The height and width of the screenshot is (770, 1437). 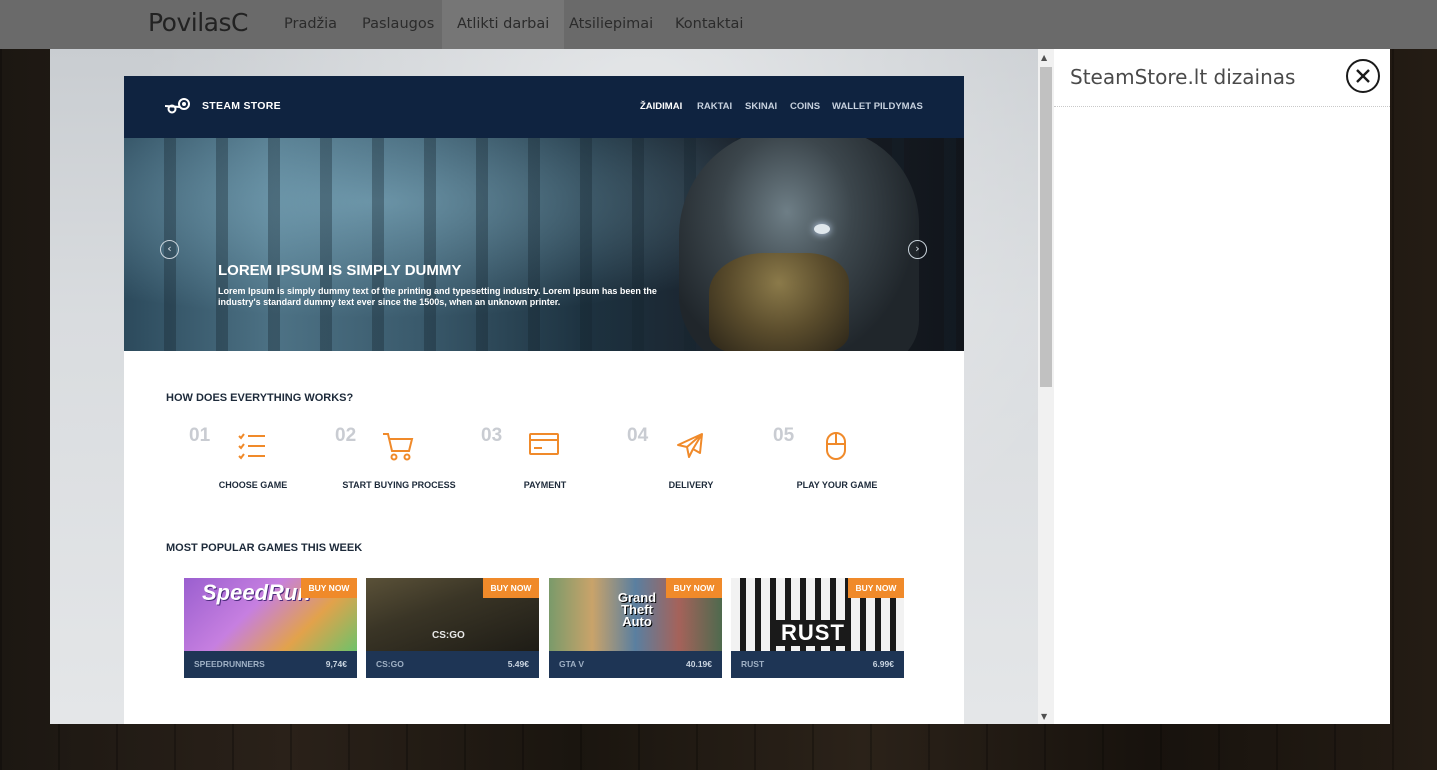 What do you see at coordinates (779, 302) in the screenshot?
I see `hero-character-mask` at bounding box center [779, 302].